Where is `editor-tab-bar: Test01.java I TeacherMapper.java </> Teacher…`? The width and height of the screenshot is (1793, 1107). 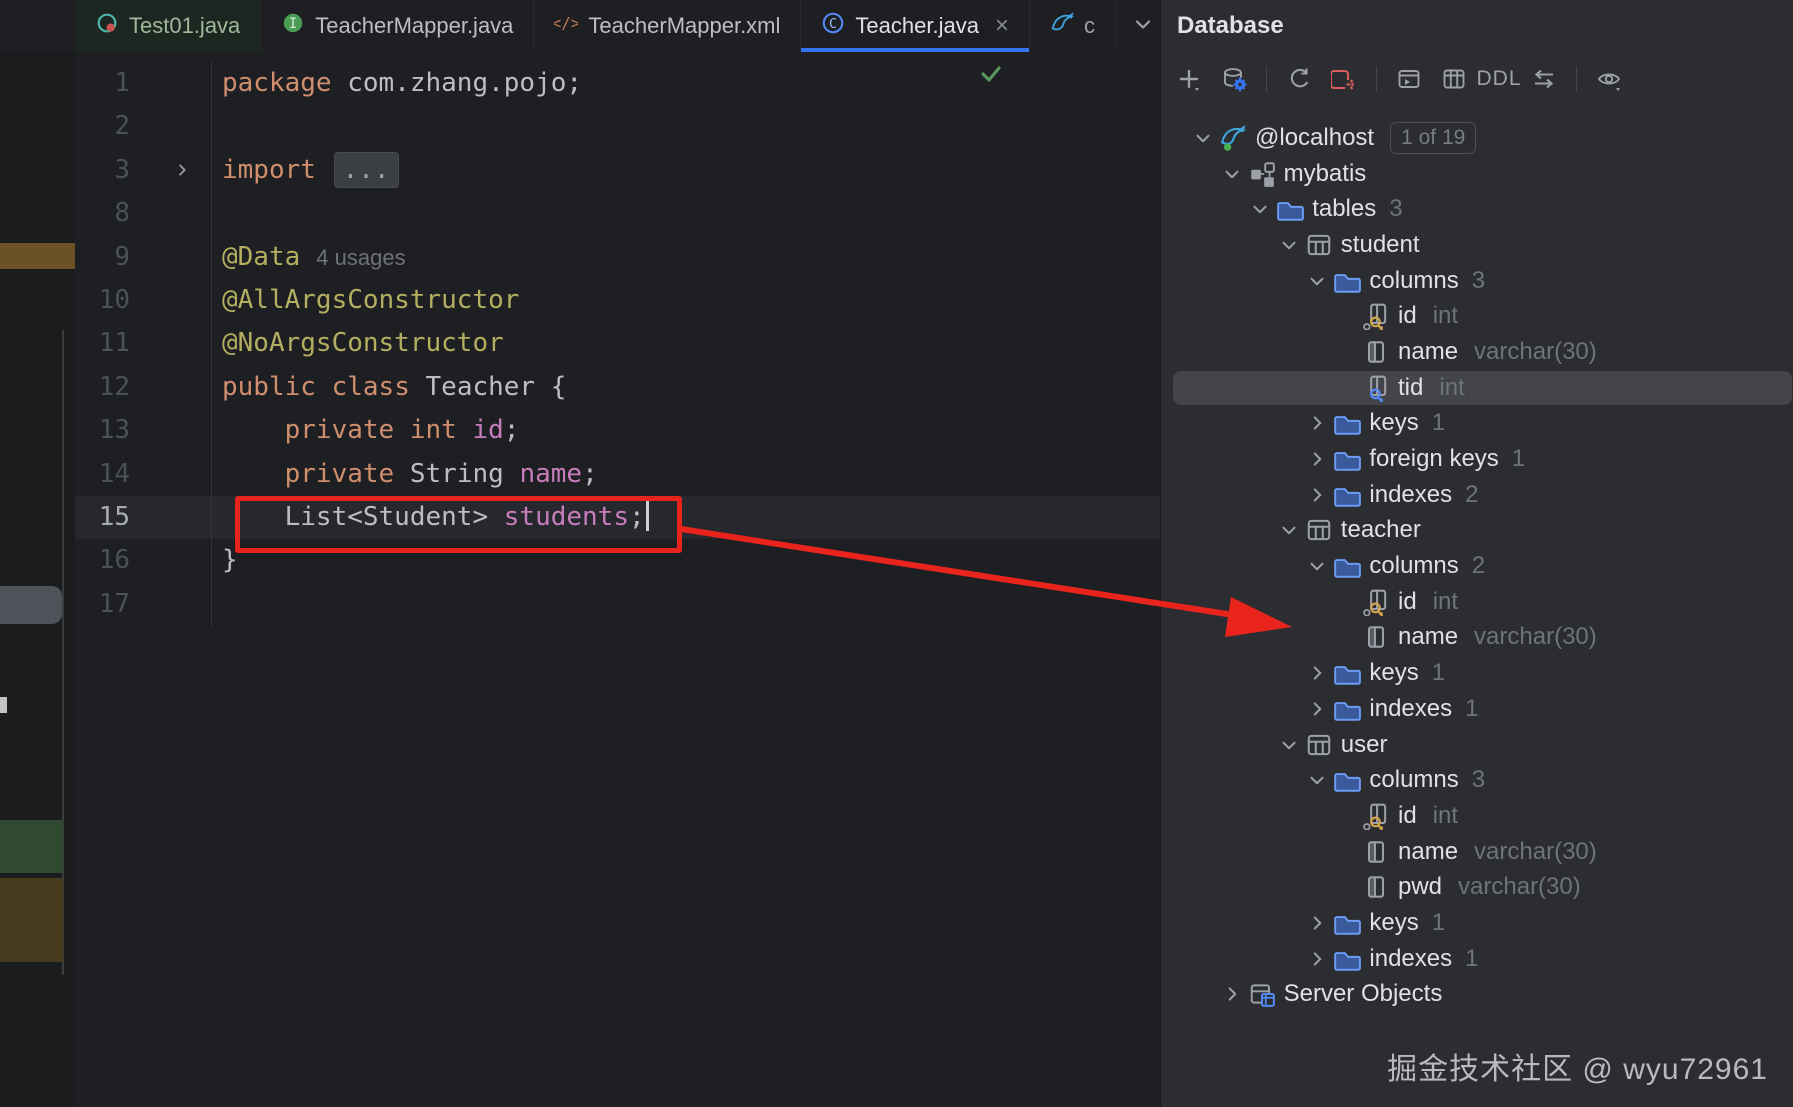 editor-tab-bar: Test01.java I TeacherMapper.java </> Teacher… is located at coordinates (636, 26).